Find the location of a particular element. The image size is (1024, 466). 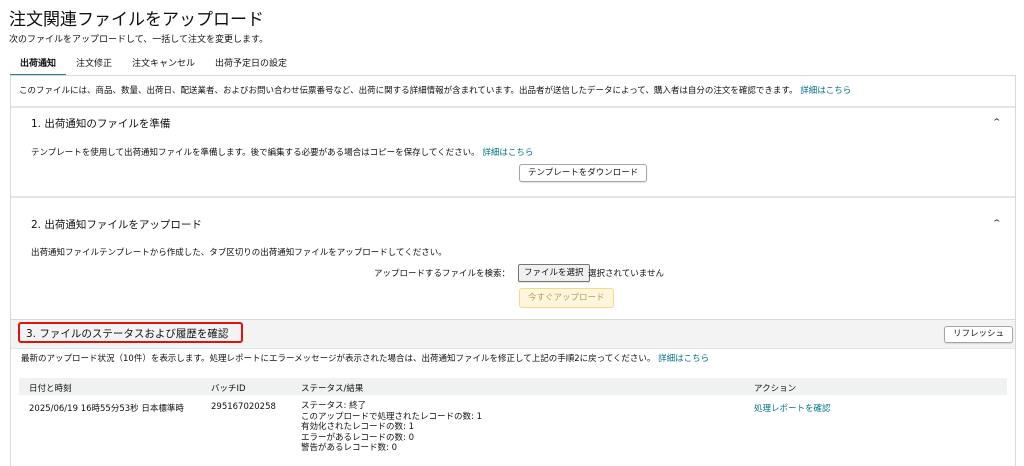

status-line: エラーがあるレコードの数: 0 is located at coordinates (357, 437).